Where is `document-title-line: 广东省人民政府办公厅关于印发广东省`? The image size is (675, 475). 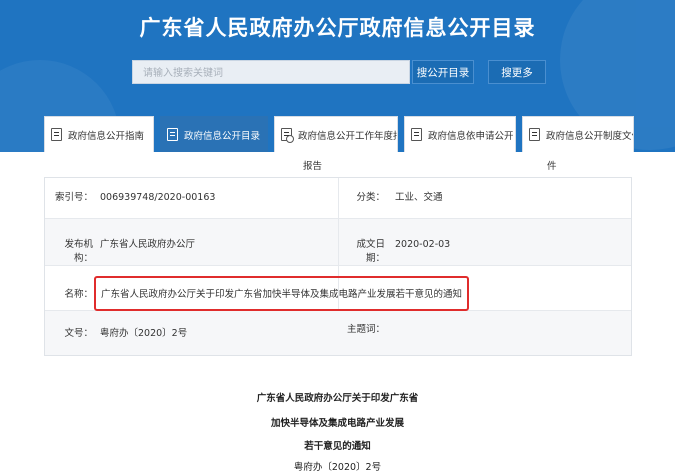
document-title-line: 广东省人民政府办公厅关于印发广东省 is located at coordinates (337, 398).